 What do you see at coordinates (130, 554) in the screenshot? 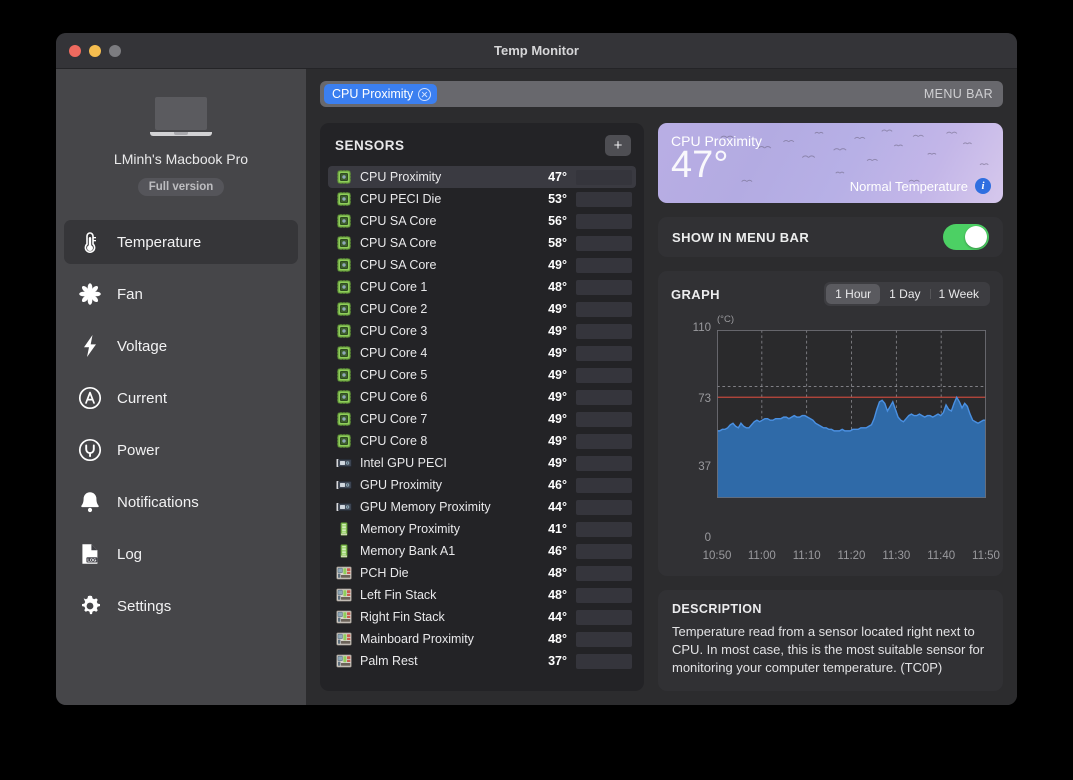
I see `sidebar-item-label: Log` at bounding box center [130, 554].